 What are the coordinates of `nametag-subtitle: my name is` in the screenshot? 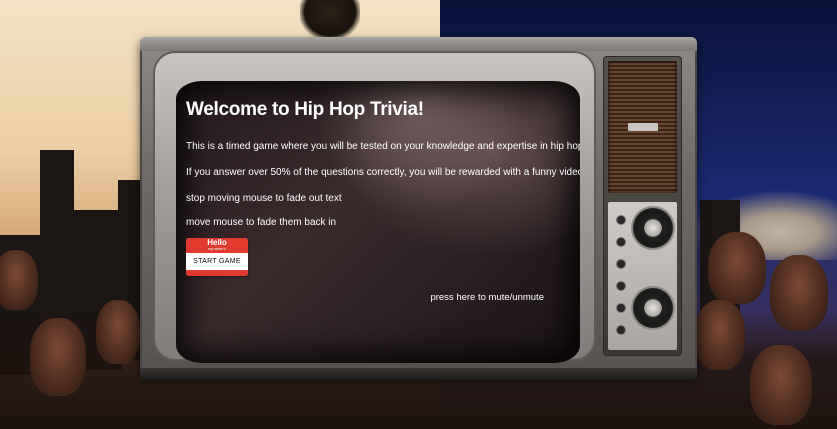 It's located at (217, 249).